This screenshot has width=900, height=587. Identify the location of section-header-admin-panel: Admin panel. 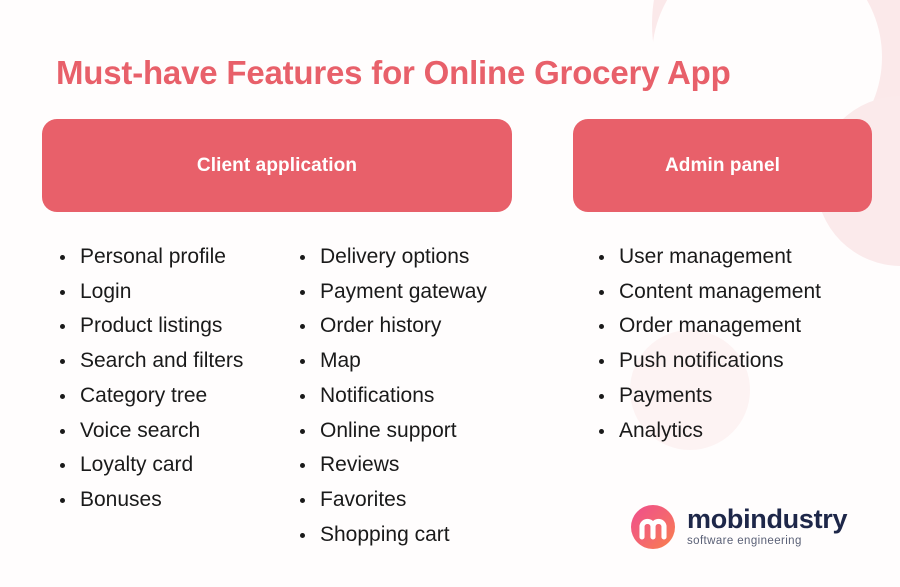
(722, 165).